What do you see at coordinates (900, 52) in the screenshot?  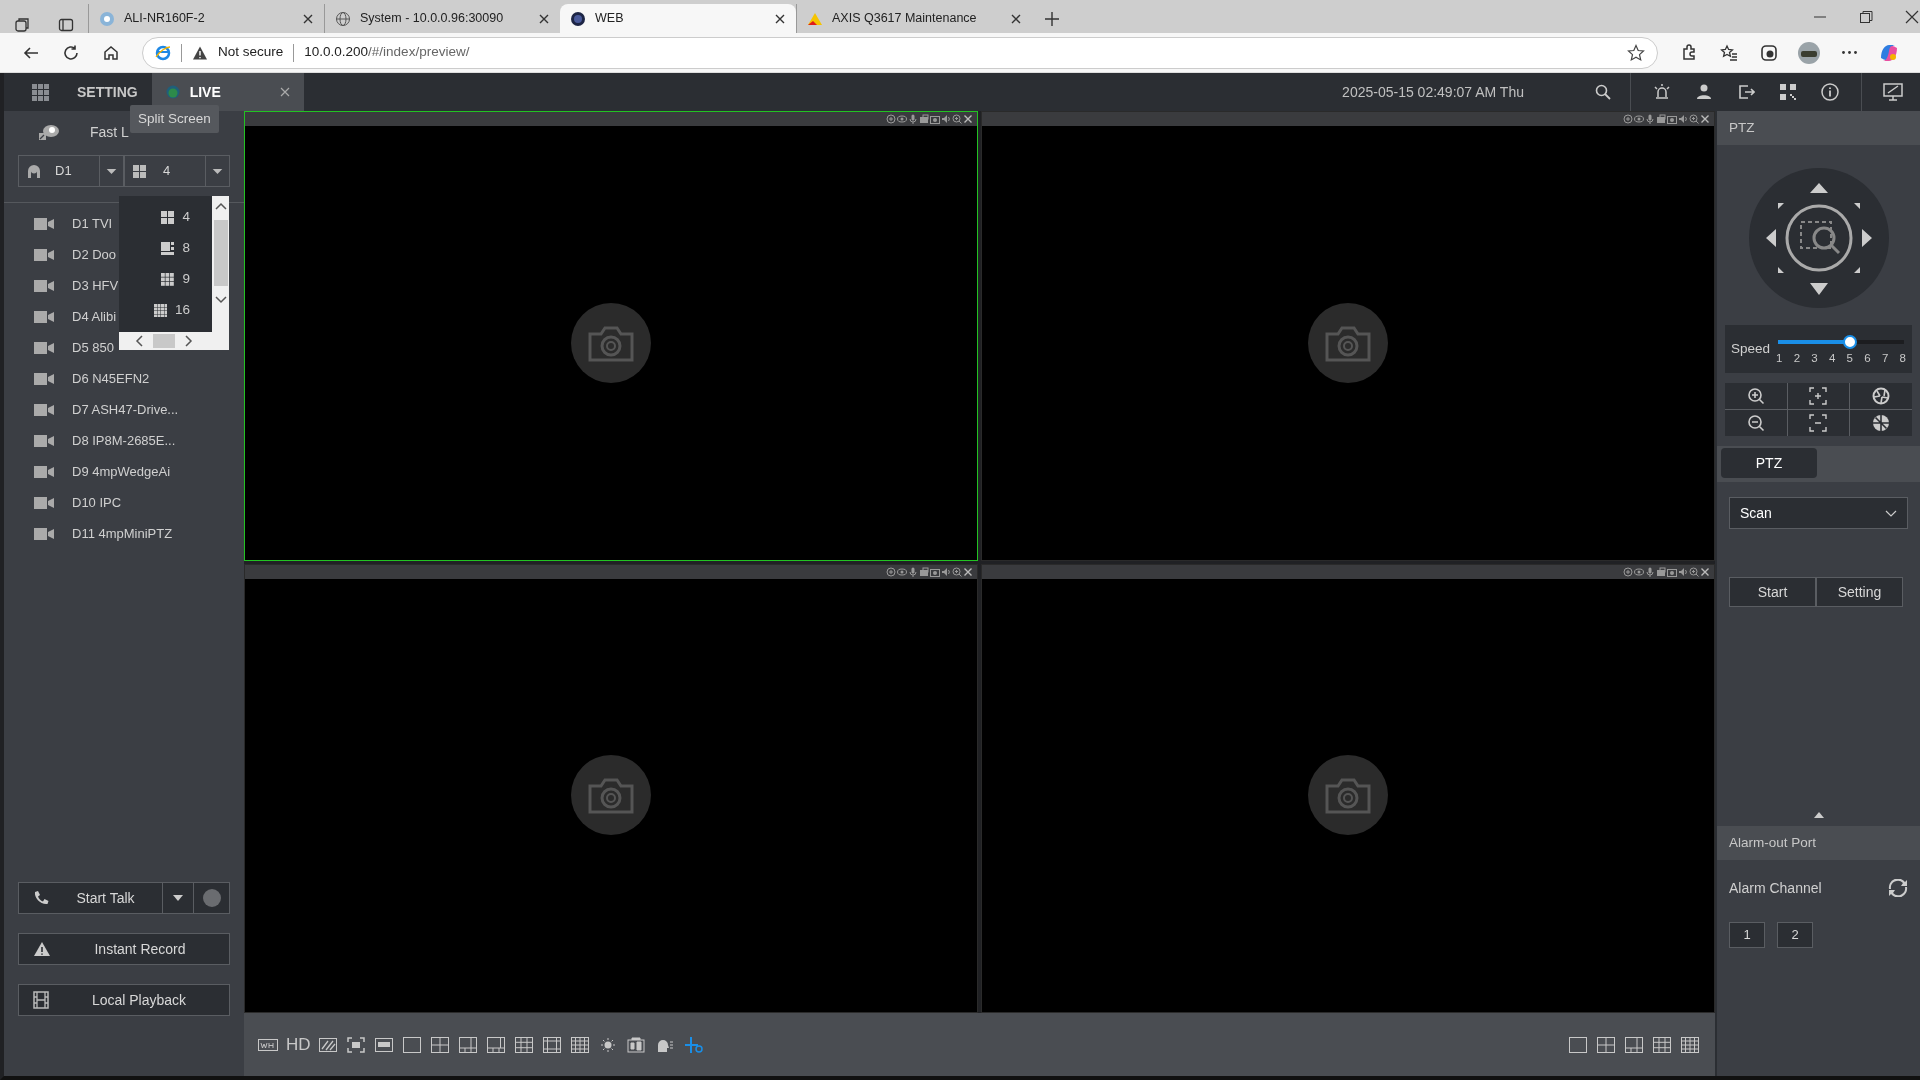 I see `address-bar: Not secure 10.0.0.200/#/index/preview/` at bounding box center [900, 52].